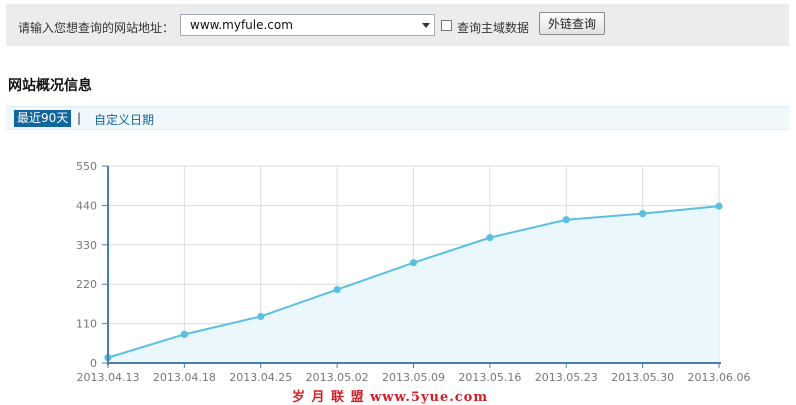  Describe the element at coordinates (184, 377) in the screenshot. I see `x-tick-label: 2013.04.18` at that location.